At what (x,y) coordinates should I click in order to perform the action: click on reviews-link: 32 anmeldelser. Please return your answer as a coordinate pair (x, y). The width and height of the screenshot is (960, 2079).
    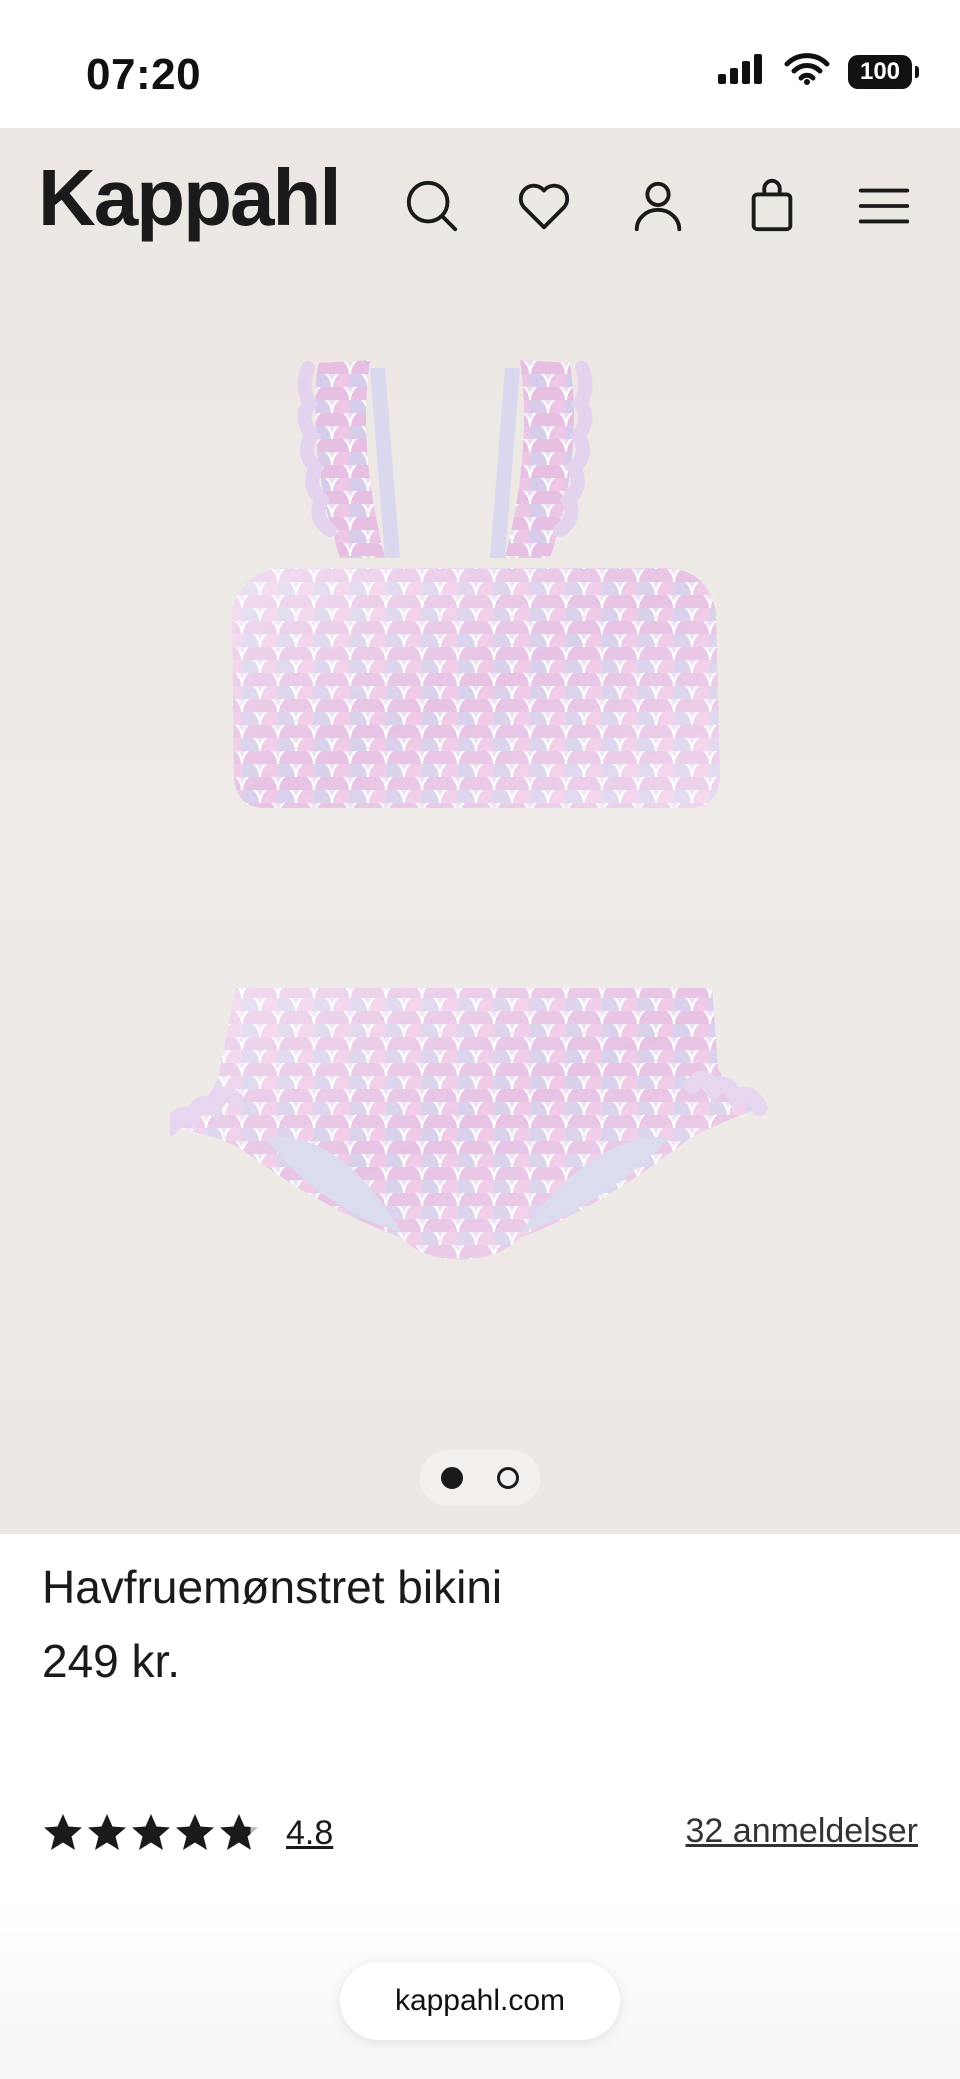
    Looking at the image, I should click on (802, 1831).